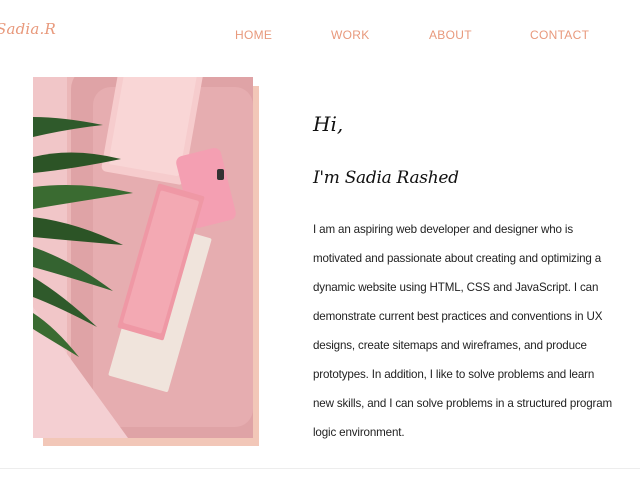  I want to click on name-heading: I'm Sadia Rashed, so click(386, 178).